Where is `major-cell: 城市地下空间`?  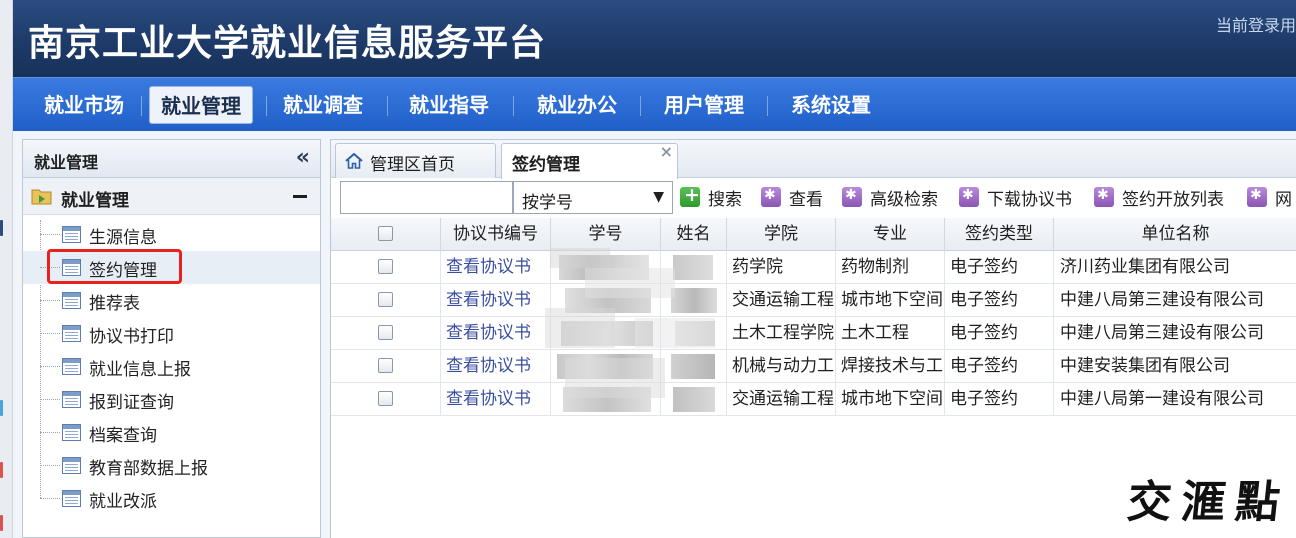
major-cell: 城市地下空间 is located at coordinates (890, 300).